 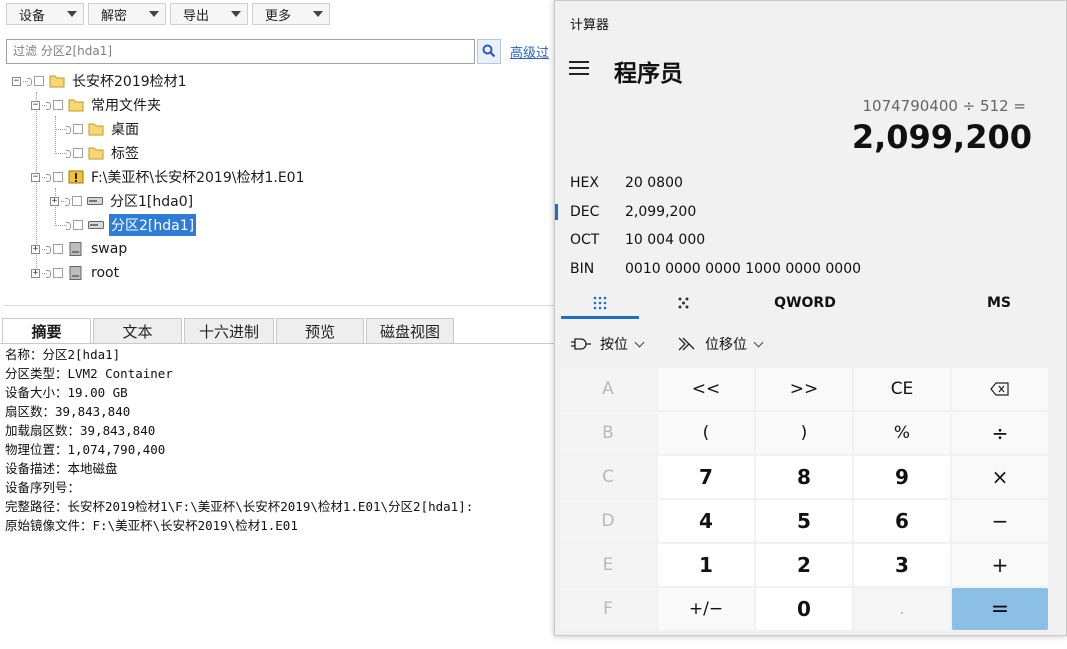 I want to click on key-multiply: ×, so click(x=1000, y=477).